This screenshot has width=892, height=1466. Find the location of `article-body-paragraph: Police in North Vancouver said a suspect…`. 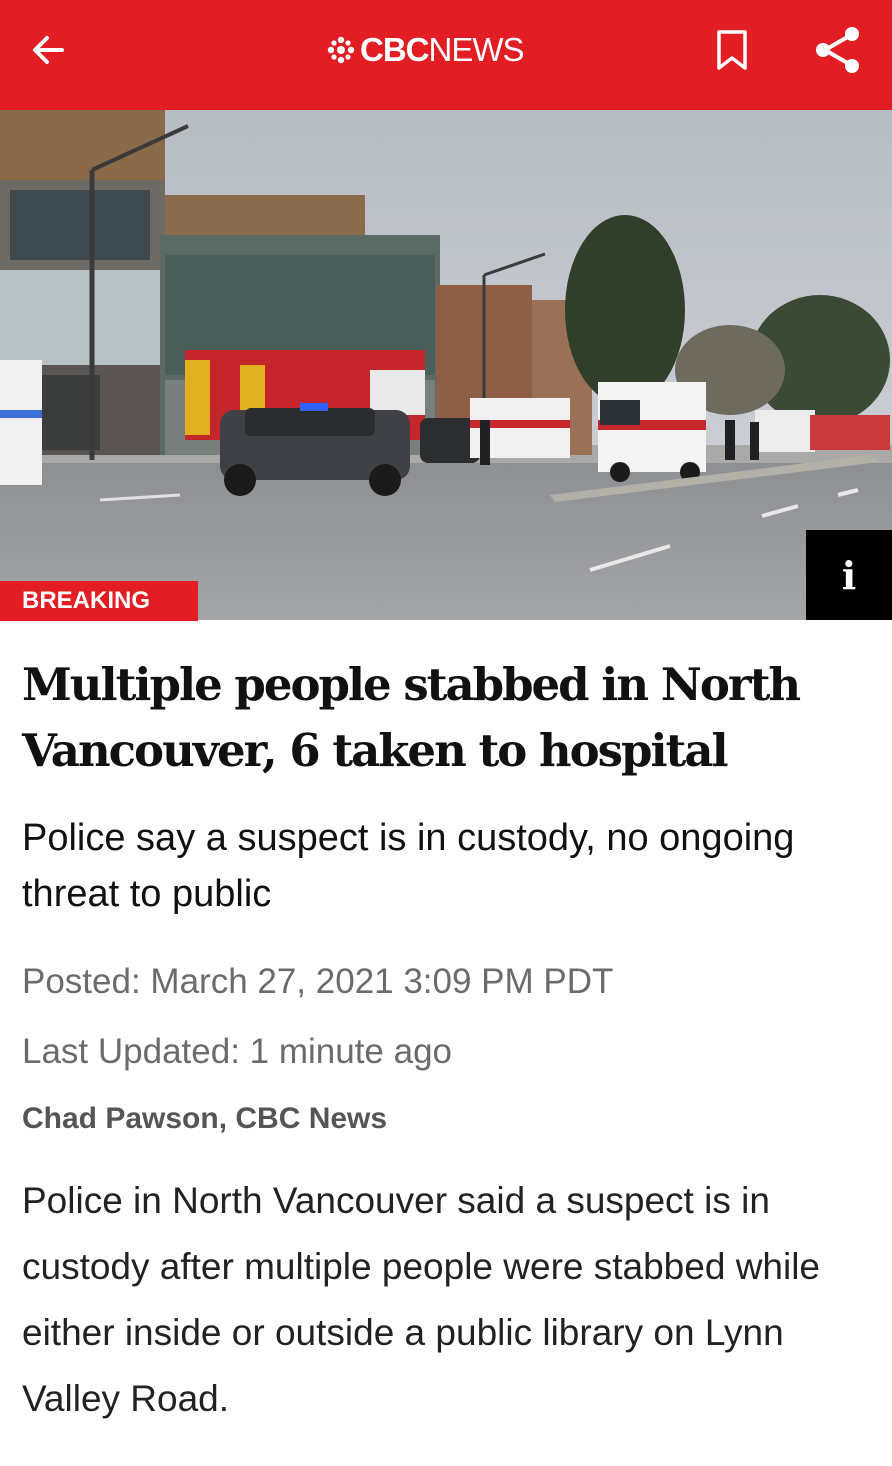

article-body-paragraph: Police in North Vancouver said a suspect… is located at coordinates (421, 1299).